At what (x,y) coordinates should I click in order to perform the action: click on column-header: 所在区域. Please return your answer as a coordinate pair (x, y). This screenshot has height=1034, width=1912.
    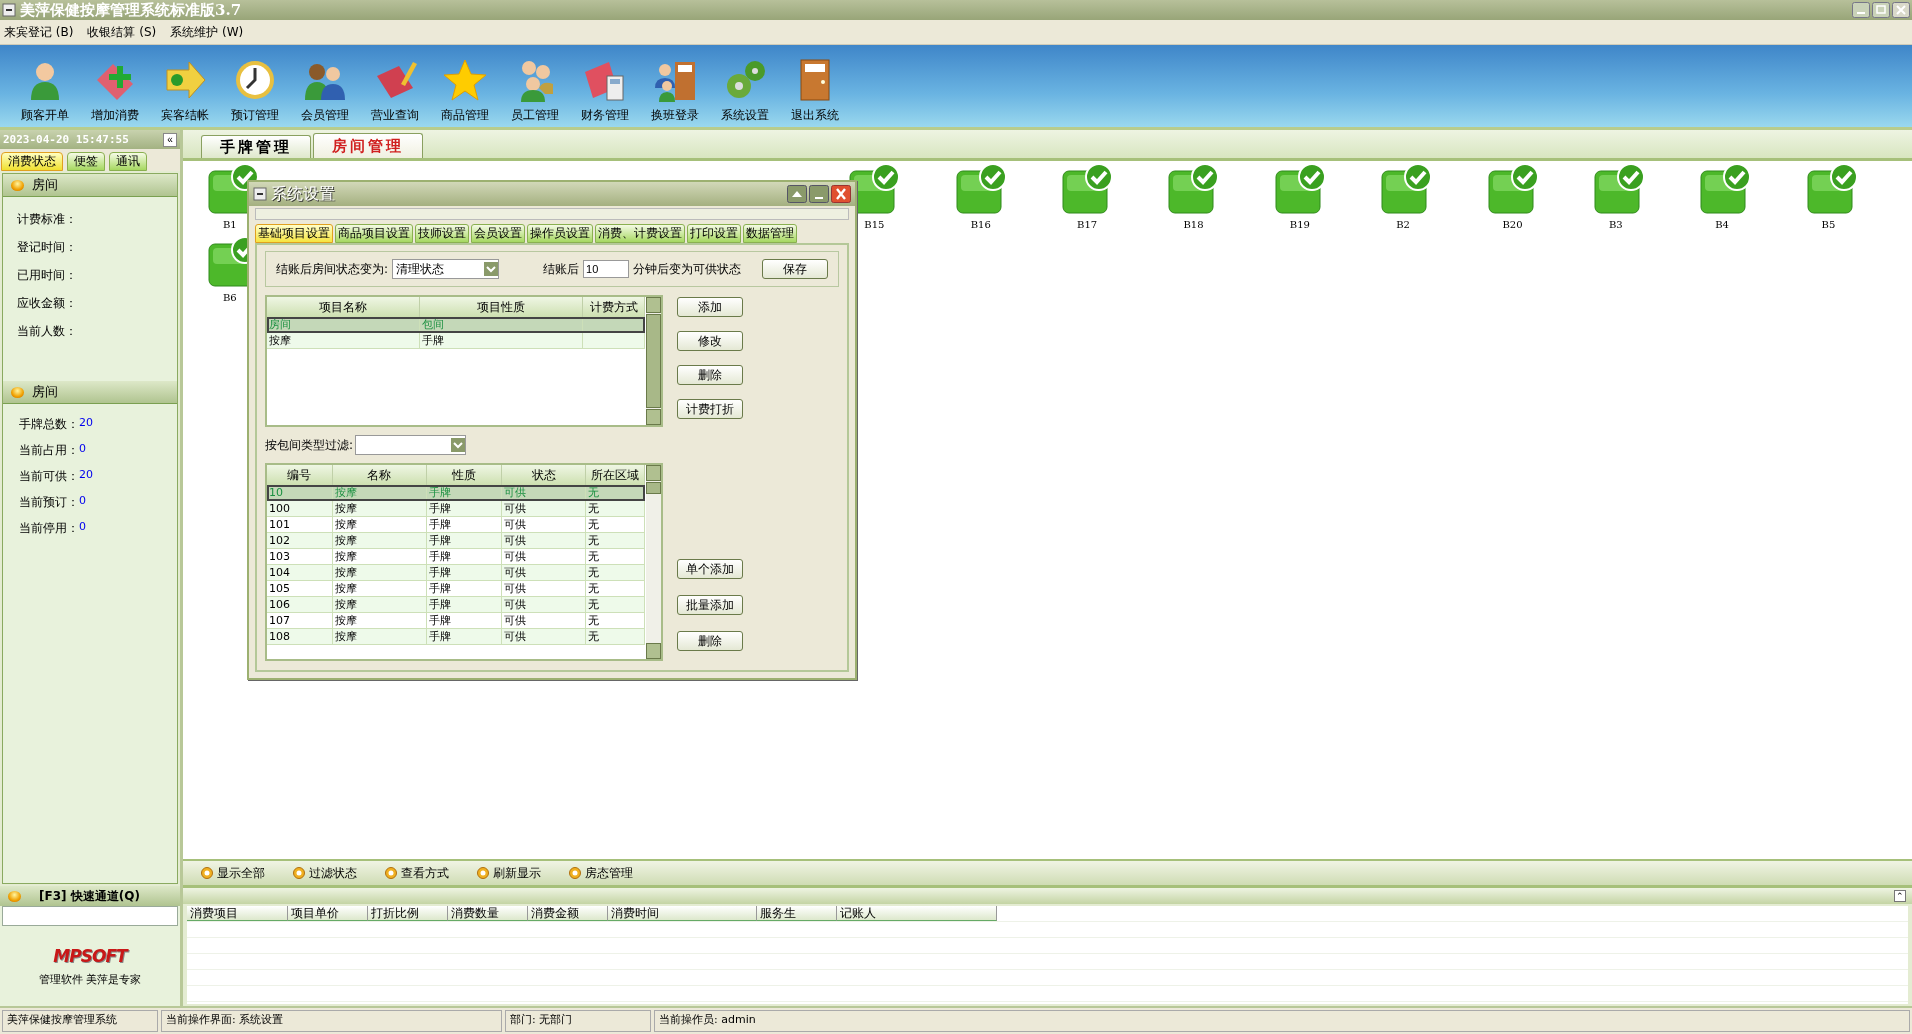
    Looking at the image, I should click on (615, 475).